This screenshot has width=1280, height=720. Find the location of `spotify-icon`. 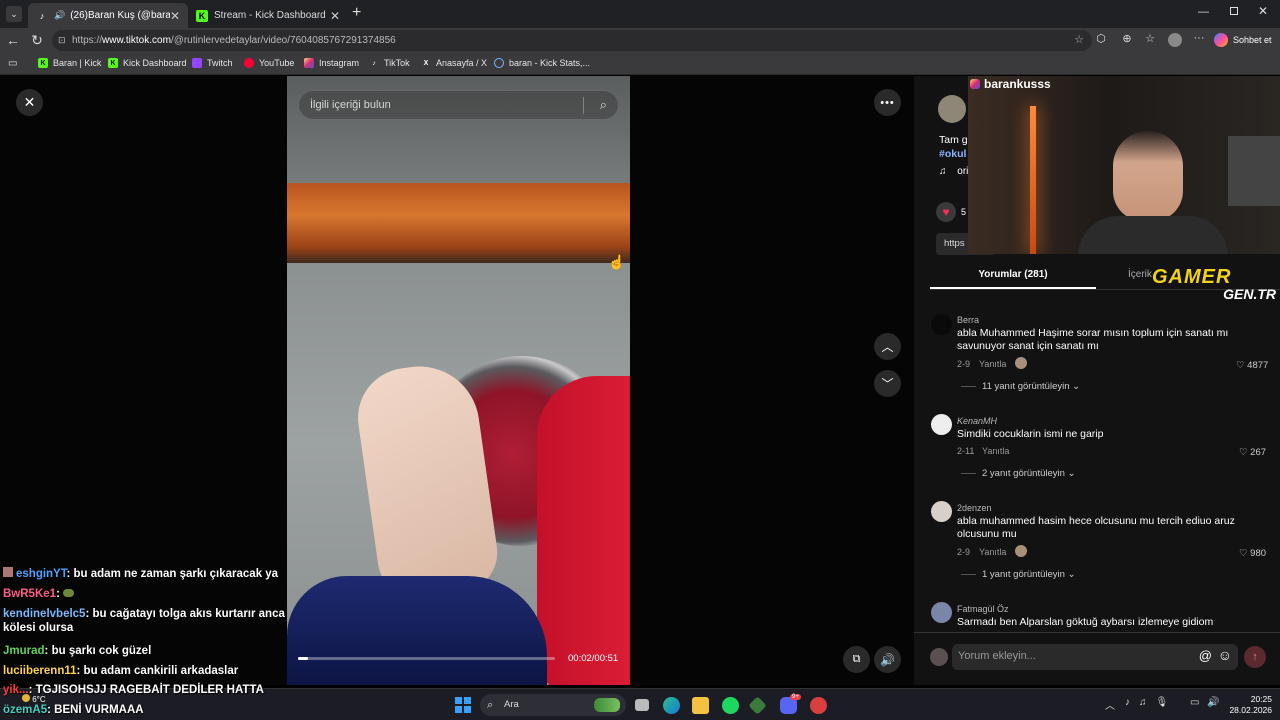

spotify-icon is located at coordinates (730, 705).